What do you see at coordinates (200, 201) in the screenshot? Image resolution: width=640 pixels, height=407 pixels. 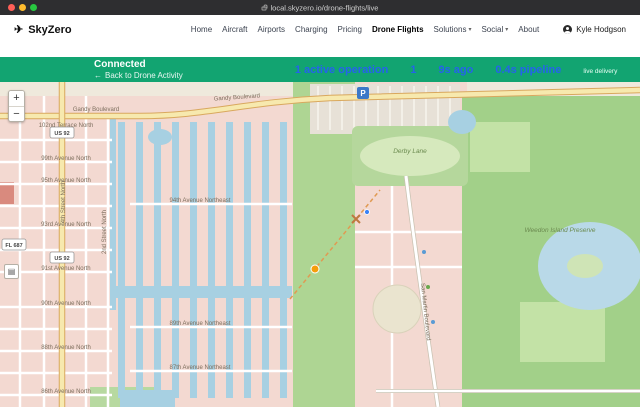 I see `map-label: 94th Avenue Northeast` at bounding box center [200, 201].